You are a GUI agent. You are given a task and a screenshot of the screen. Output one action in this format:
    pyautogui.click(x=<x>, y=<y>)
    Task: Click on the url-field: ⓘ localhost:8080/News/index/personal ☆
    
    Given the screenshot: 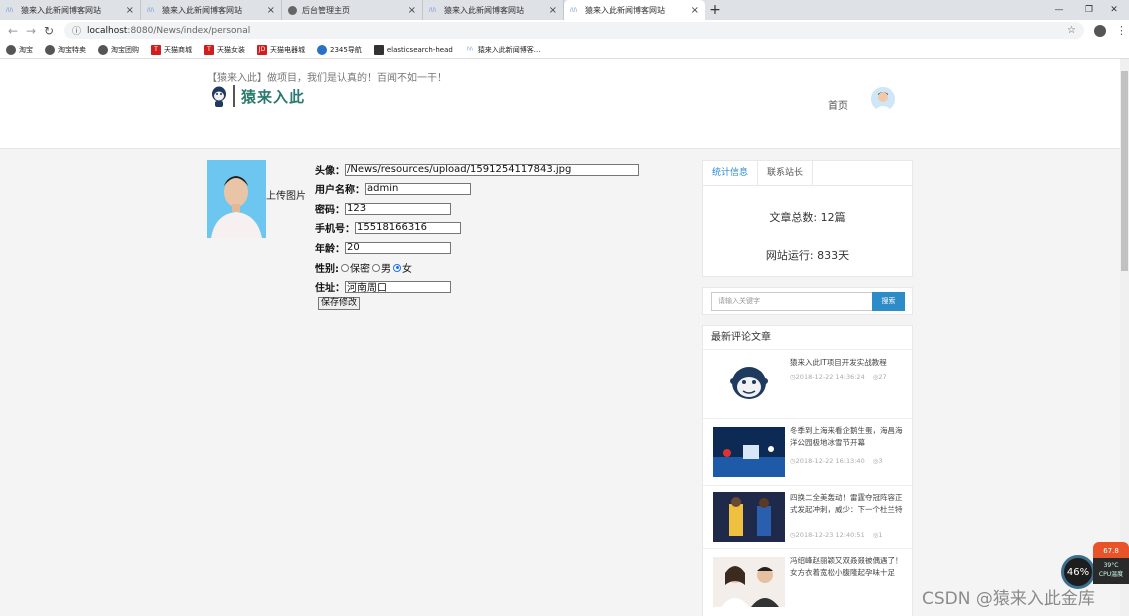 What is the action you would take?
    pyautogui.click(x=574, y=30)
    